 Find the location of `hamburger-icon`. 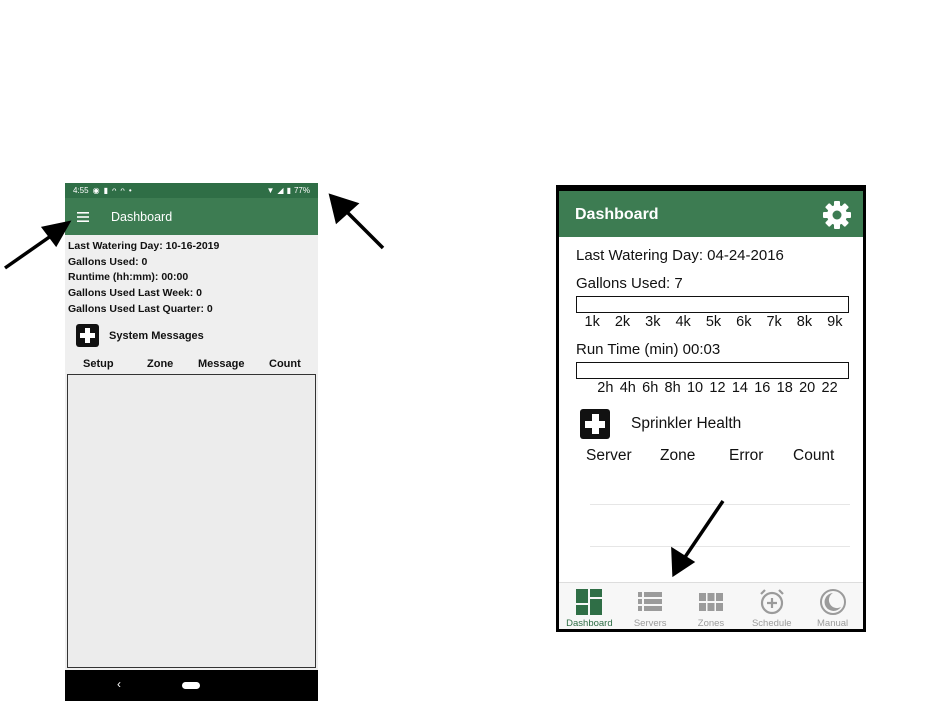

hamburger-icon is located at coordinates (83, 216).